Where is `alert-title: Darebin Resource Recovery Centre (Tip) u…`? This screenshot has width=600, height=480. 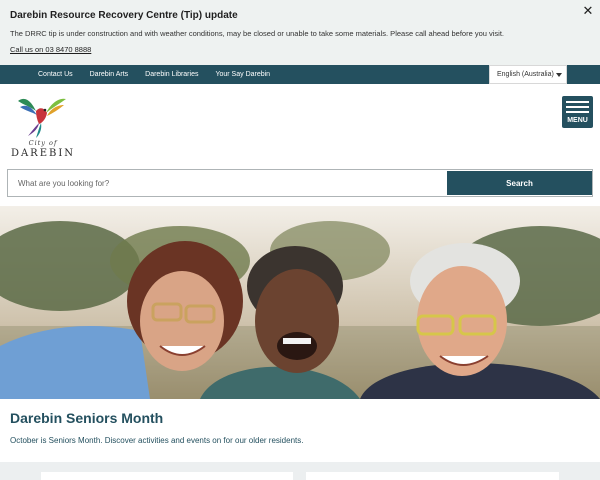
alert-title: Darebin Resource Recovery Centre (Tip) u… is located at coordinates (124, 15).